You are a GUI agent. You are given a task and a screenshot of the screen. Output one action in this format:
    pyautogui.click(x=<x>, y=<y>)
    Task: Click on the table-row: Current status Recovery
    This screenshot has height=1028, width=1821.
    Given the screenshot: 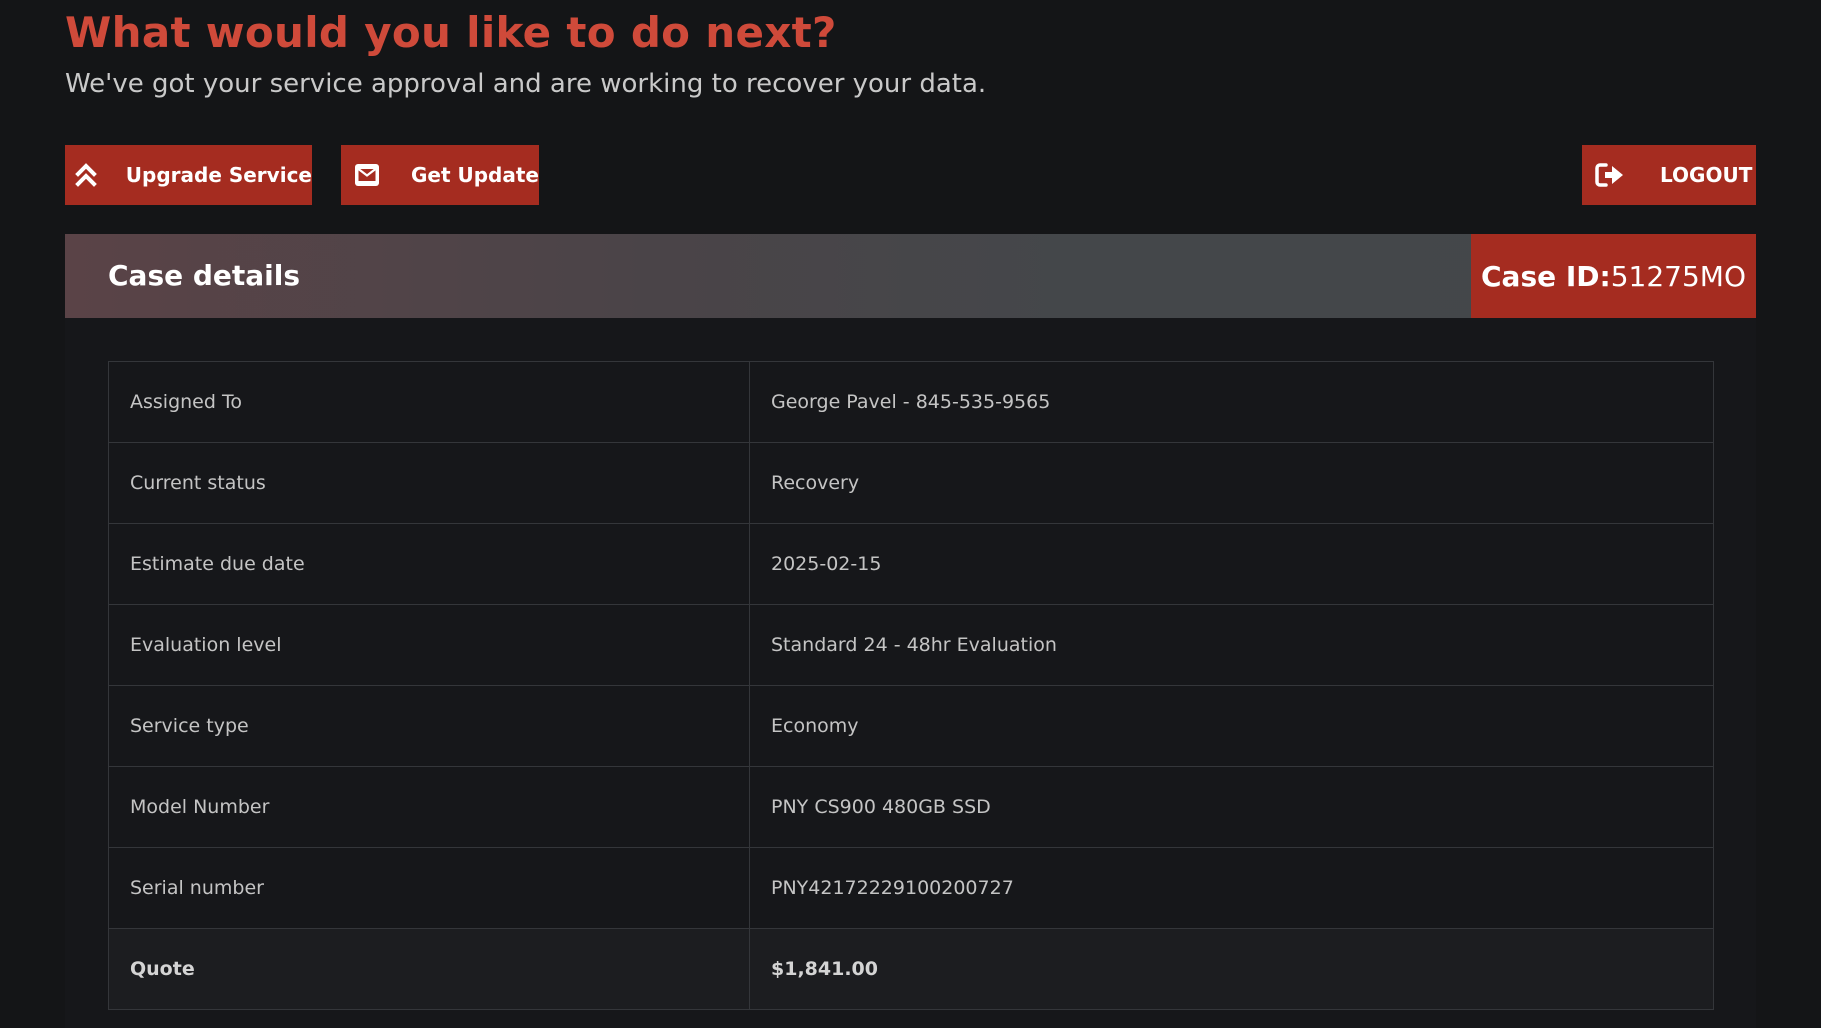 What is the action you would take?
    pyautogui.click(x=911, y=483)
    